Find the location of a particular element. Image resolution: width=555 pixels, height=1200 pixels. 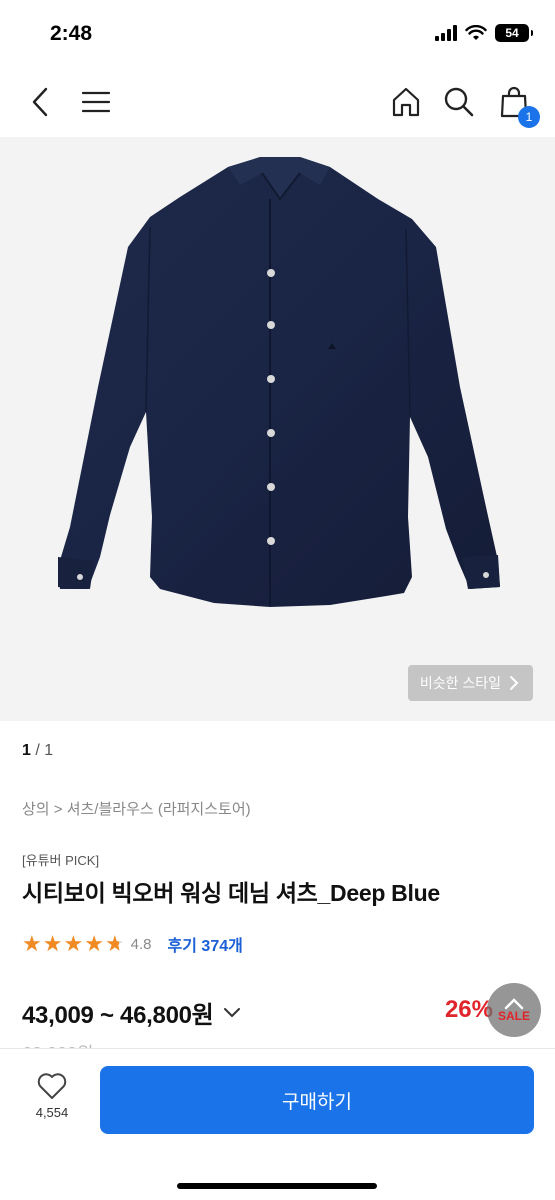

search-icon is located at coordinates (459, 102).